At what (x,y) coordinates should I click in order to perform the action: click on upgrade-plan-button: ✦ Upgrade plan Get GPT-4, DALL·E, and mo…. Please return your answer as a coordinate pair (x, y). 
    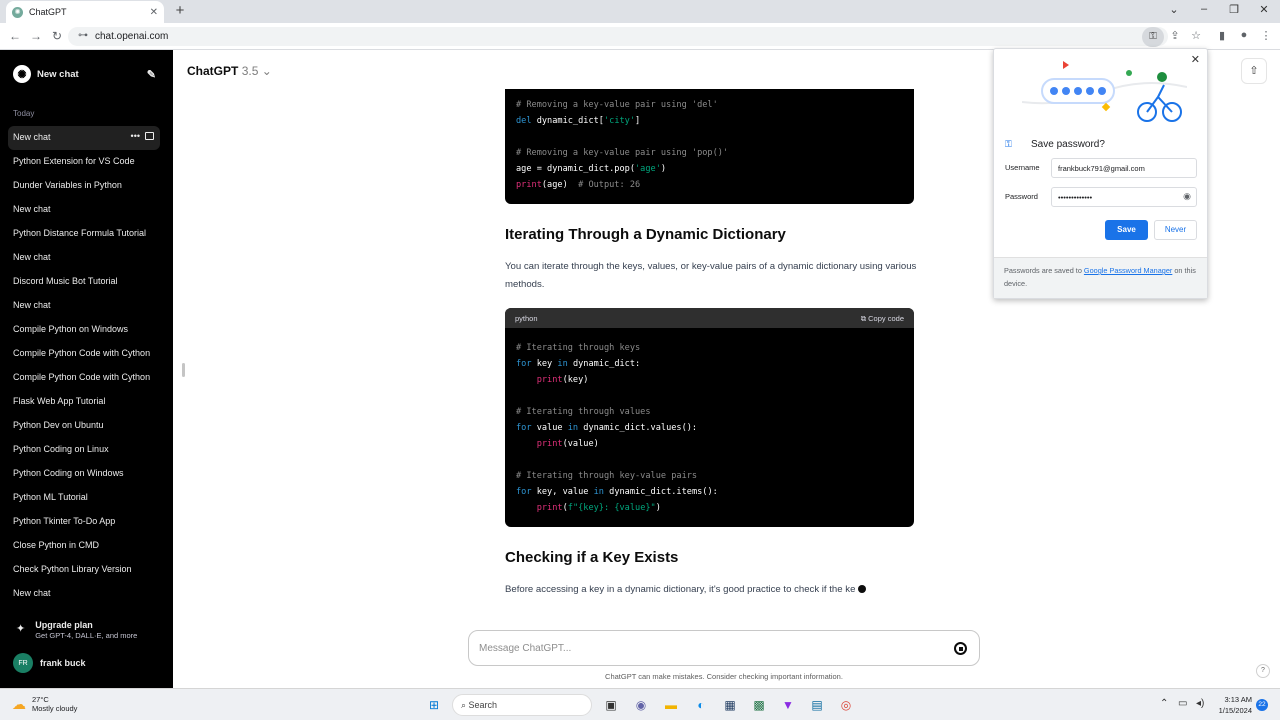
    Looking at the image, I should click on (75, 630).